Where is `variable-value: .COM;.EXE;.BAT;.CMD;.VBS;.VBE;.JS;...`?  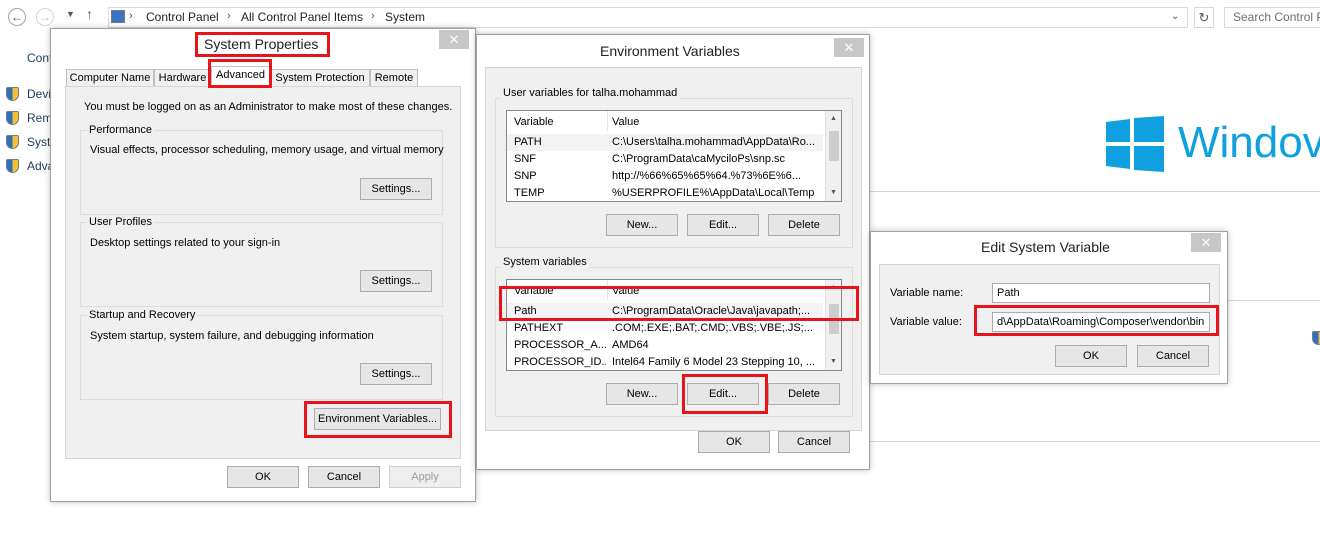 variable-value: .COM;.EXE;.BAT;.CMD;.VBS;.VBE;.JS;... is located at coordinates (712, 328).